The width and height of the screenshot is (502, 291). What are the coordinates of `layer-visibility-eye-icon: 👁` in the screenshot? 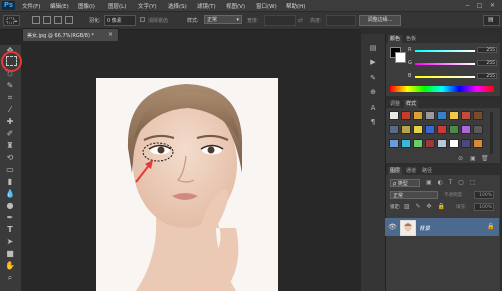 It's located at (392, 227).